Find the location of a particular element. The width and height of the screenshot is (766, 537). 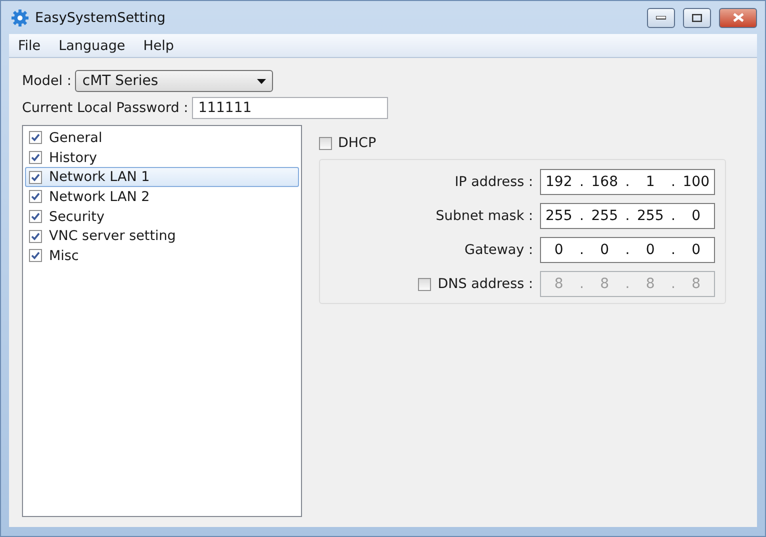

password-label: Current Local Password : is located at coordinates (105, 108).